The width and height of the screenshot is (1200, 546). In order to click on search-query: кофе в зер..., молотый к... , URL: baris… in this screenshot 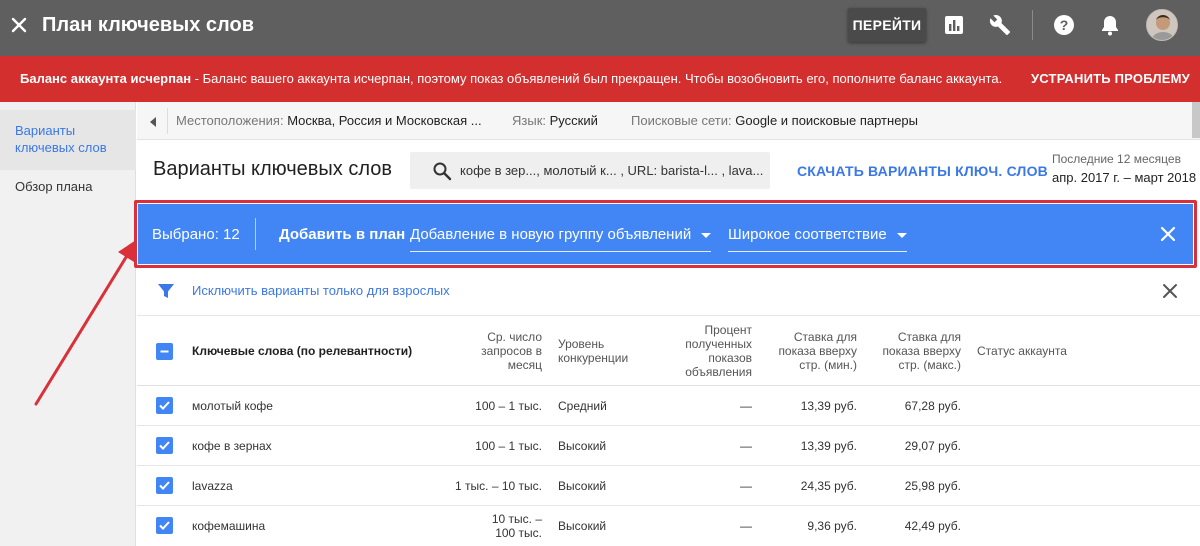, I will do `click(612, 170)`.